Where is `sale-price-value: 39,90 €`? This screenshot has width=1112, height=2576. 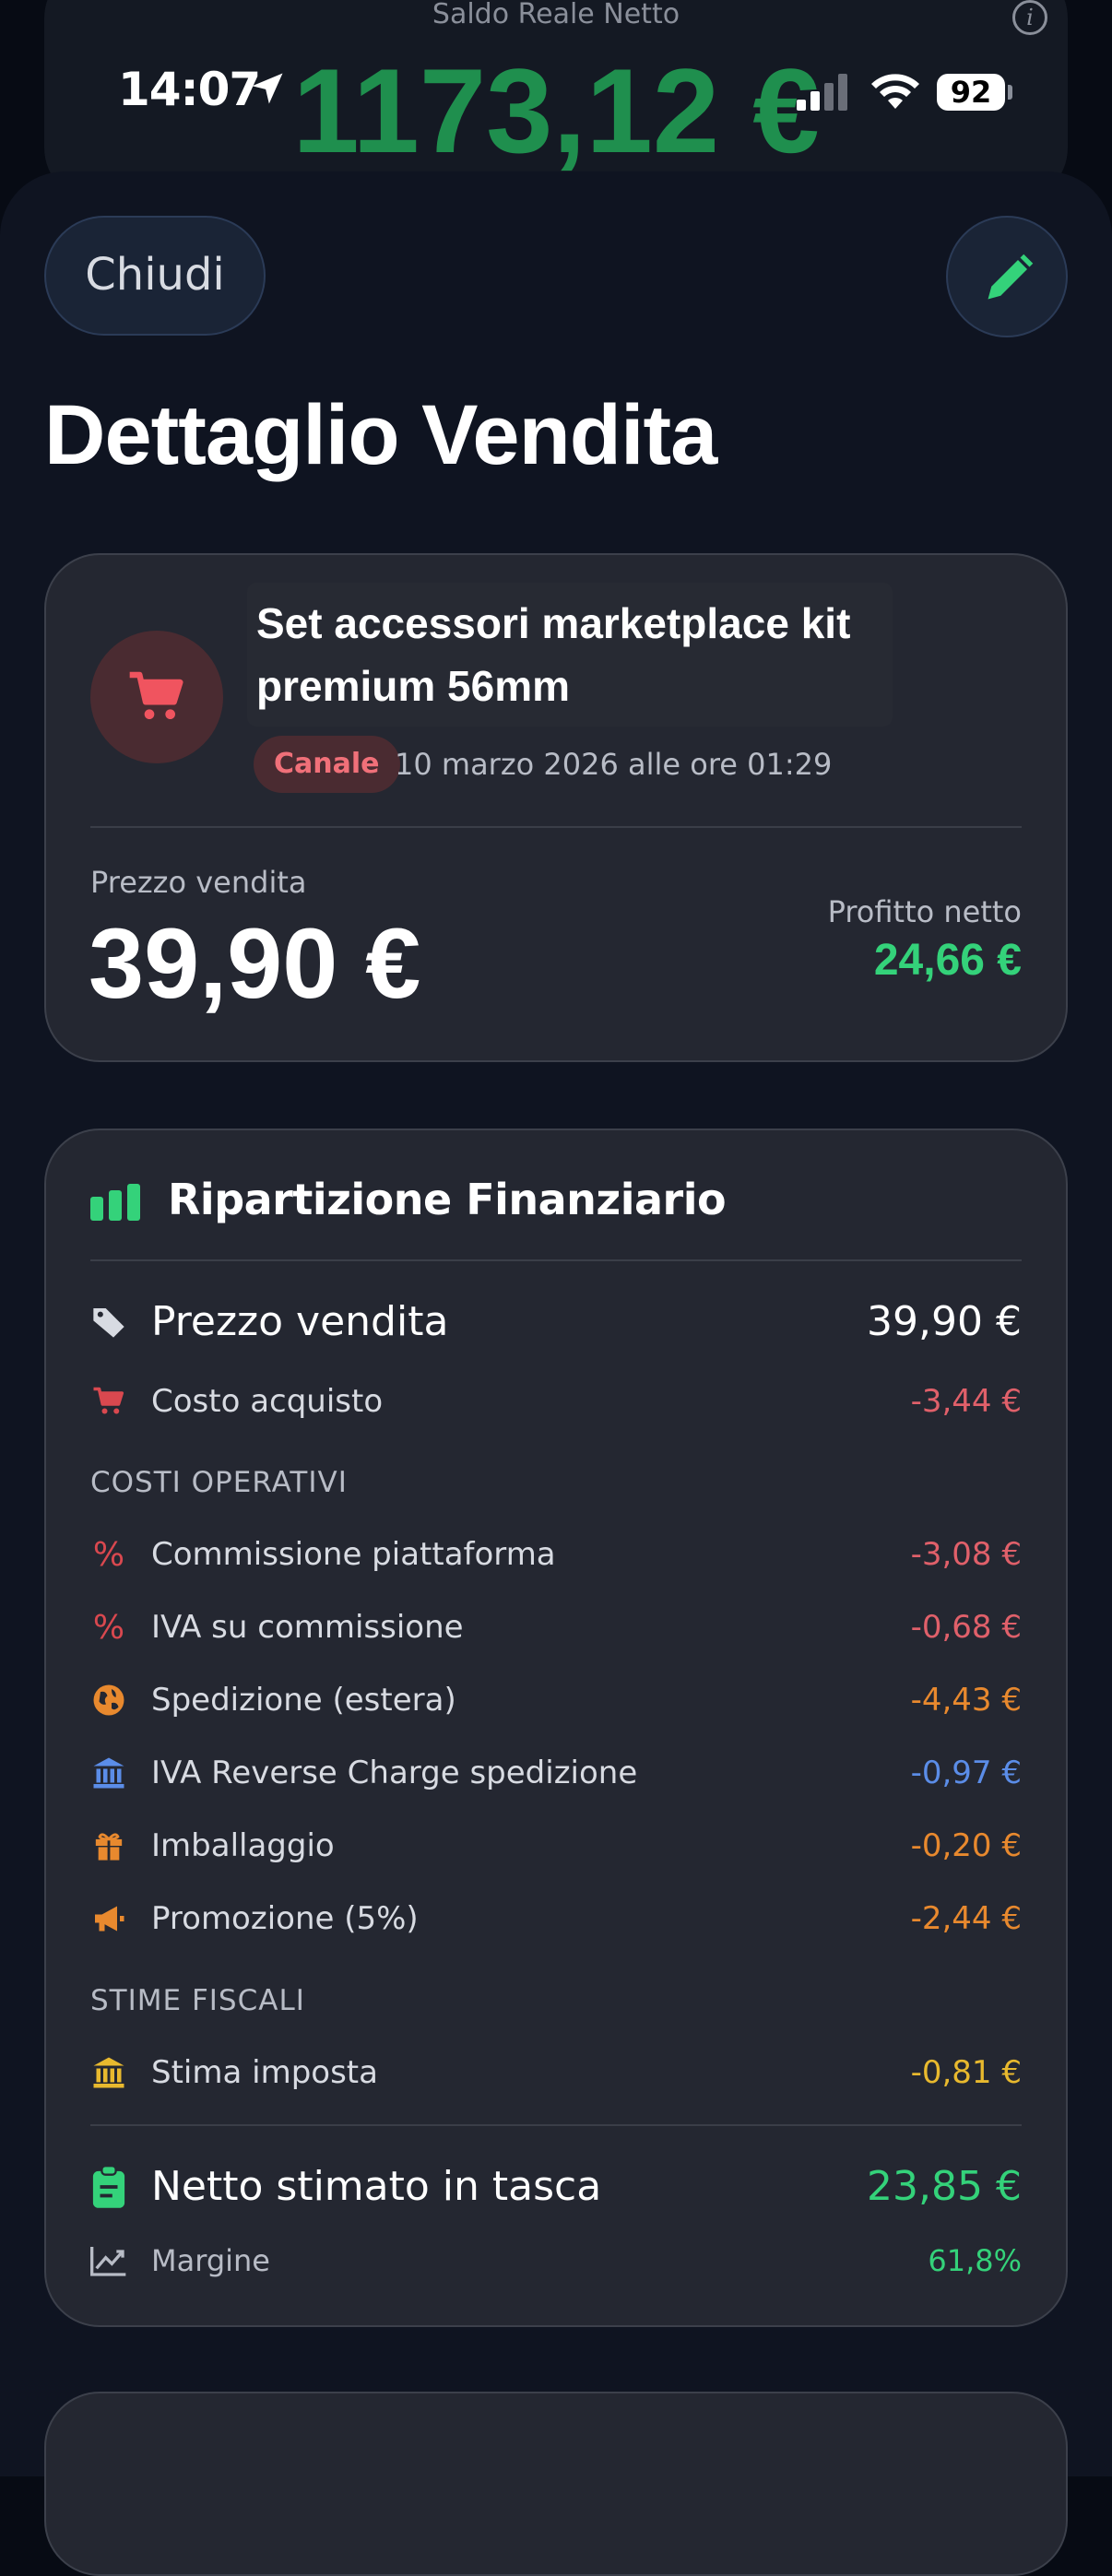 sale-price-value: 39,90 € is located at coordinates (944, 1321).